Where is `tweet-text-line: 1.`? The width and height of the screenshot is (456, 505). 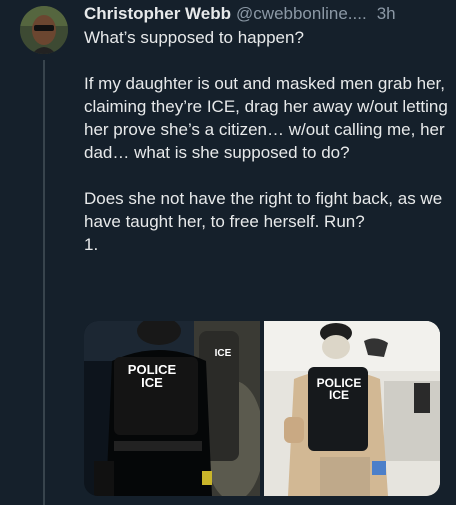 tweet-text-line: 1. is located at coordinates (91, 244).